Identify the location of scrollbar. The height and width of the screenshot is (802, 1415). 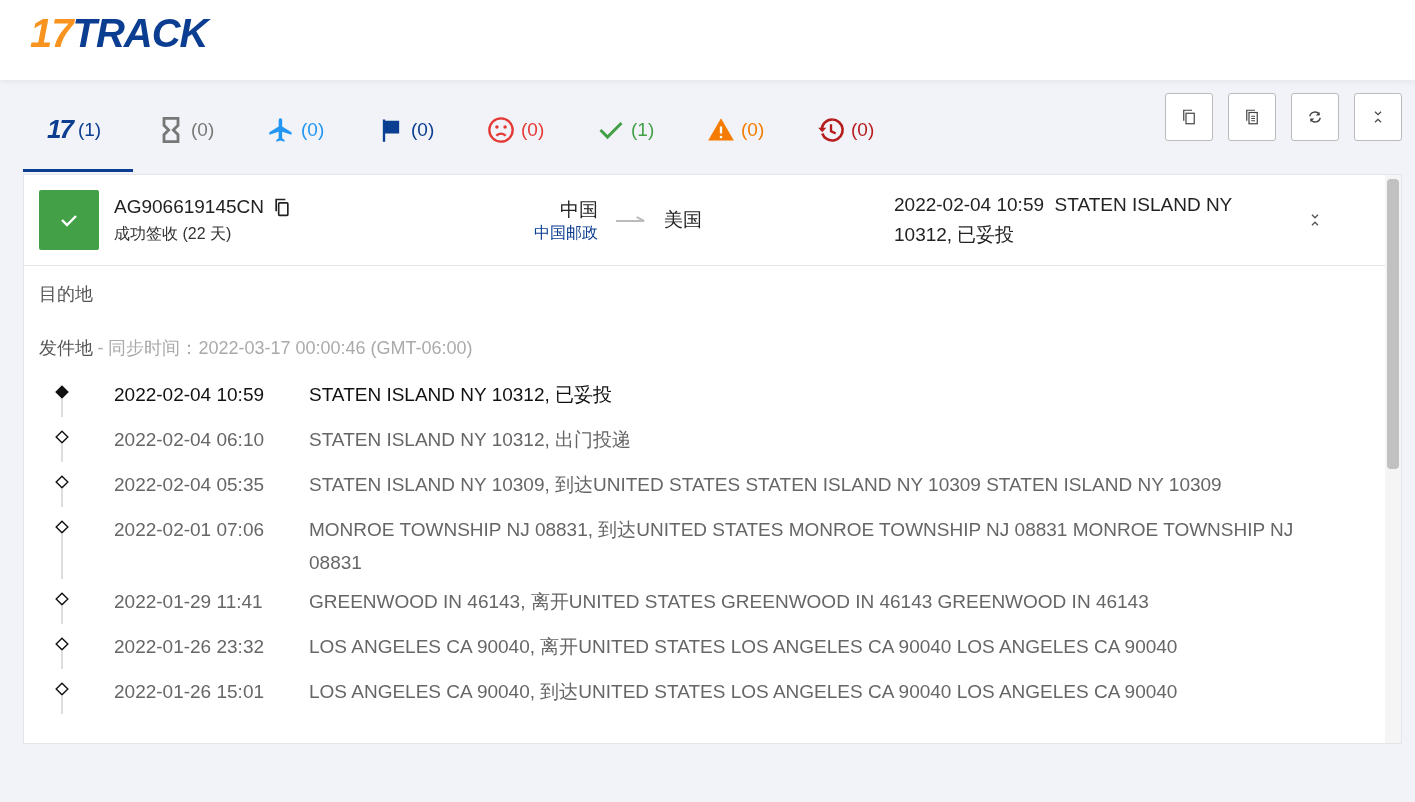
(1393, 459).